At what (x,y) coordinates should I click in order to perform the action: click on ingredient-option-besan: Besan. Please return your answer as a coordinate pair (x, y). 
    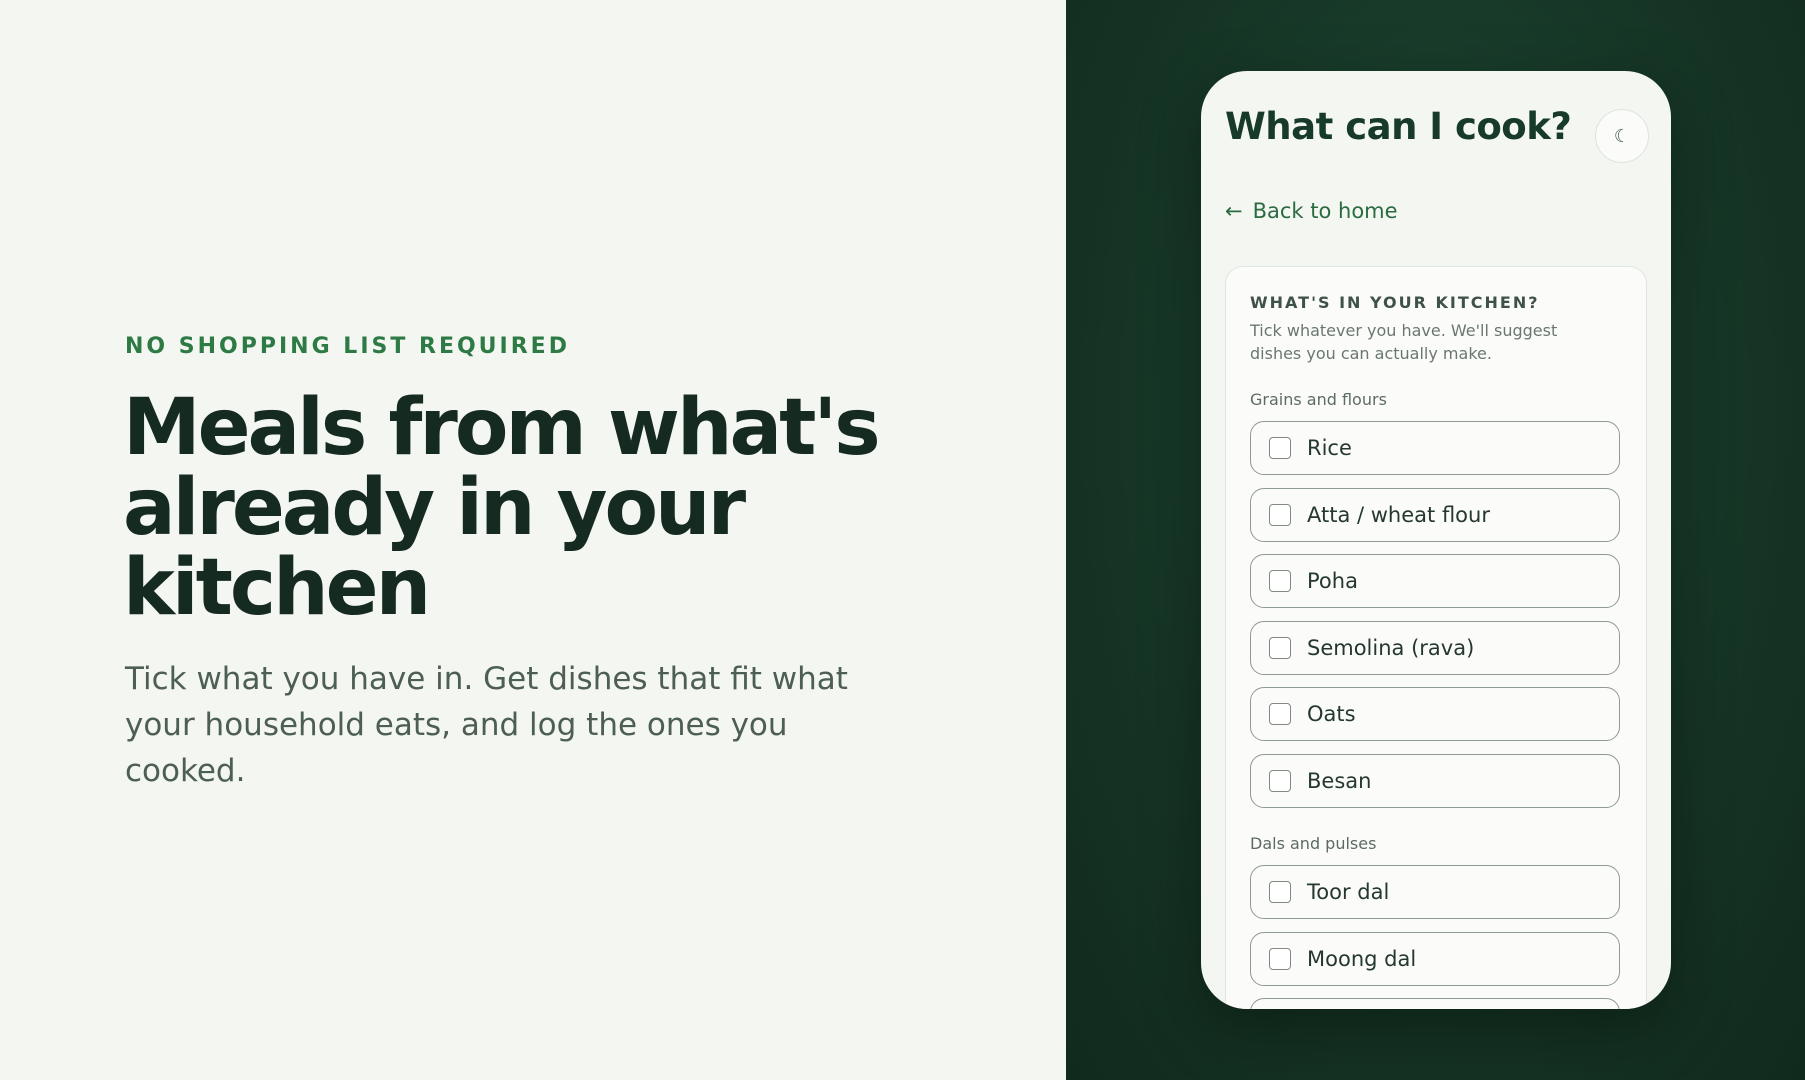
    Looking at the image, I should click on (1435, 781).